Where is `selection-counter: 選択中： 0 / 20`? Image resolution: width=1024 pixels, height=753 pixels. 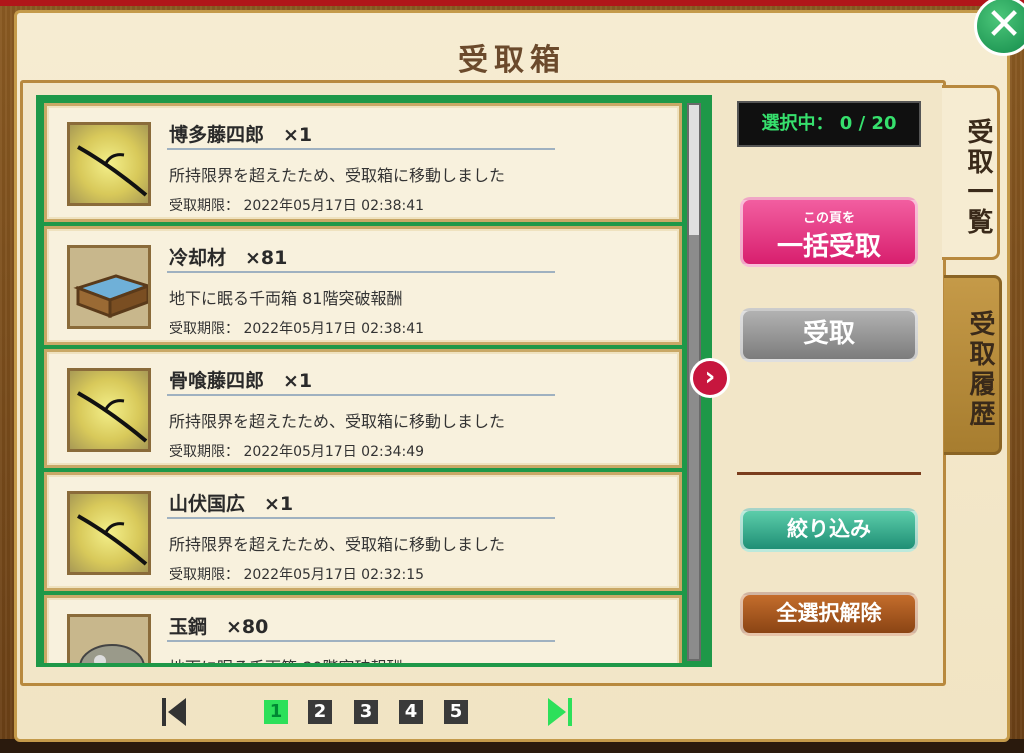
selection-counter: 選択中： 0 / 20 is located at coordinates (829, 124).